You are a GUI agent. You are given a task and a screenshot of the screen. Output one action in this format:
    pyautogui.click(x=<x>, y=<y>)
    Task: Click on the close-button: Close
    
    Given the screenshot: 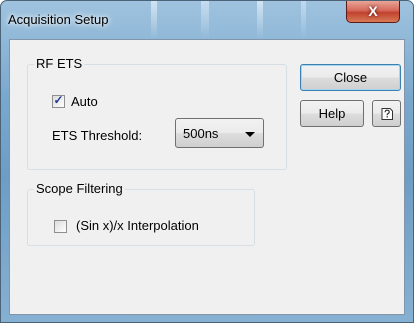 What is the action you would take?
    pyautogui.click(x=350, y=77)
    